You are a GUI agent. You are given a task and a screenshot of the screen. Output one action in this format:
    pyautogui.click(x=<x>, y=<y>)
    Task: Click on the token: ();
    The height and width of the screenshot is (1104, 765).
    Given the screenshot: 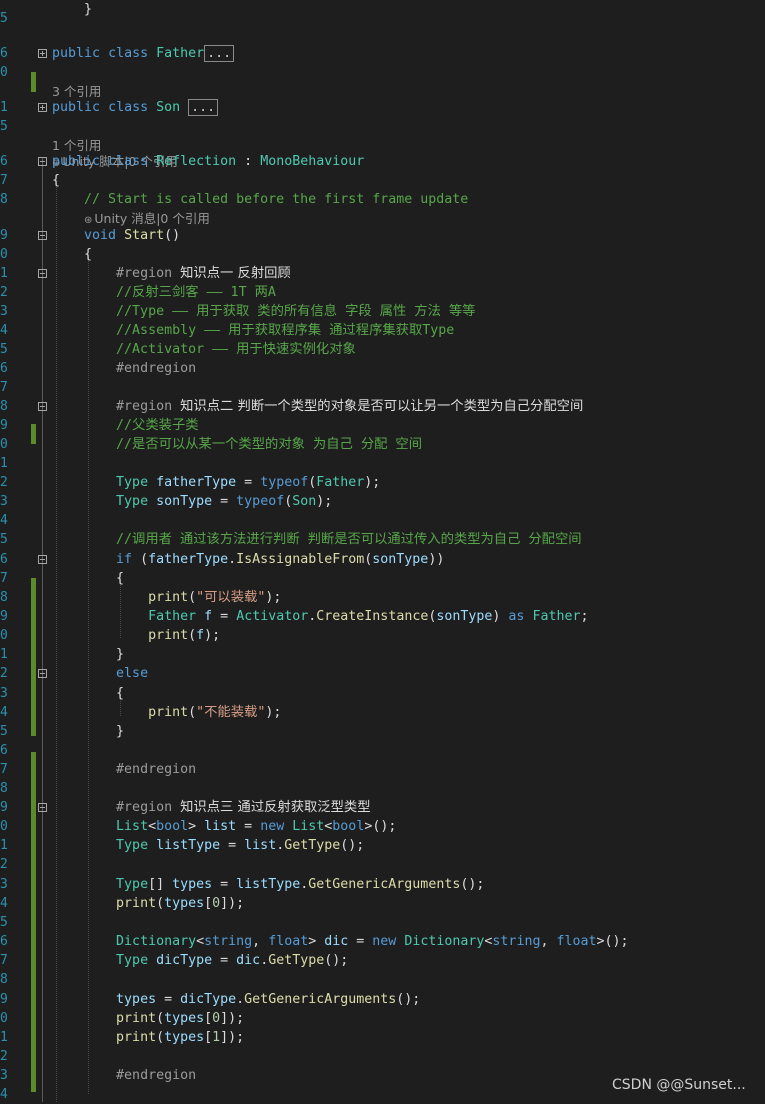 What is the action you would take?
    pyautogui.click(x=472, y=884)
    